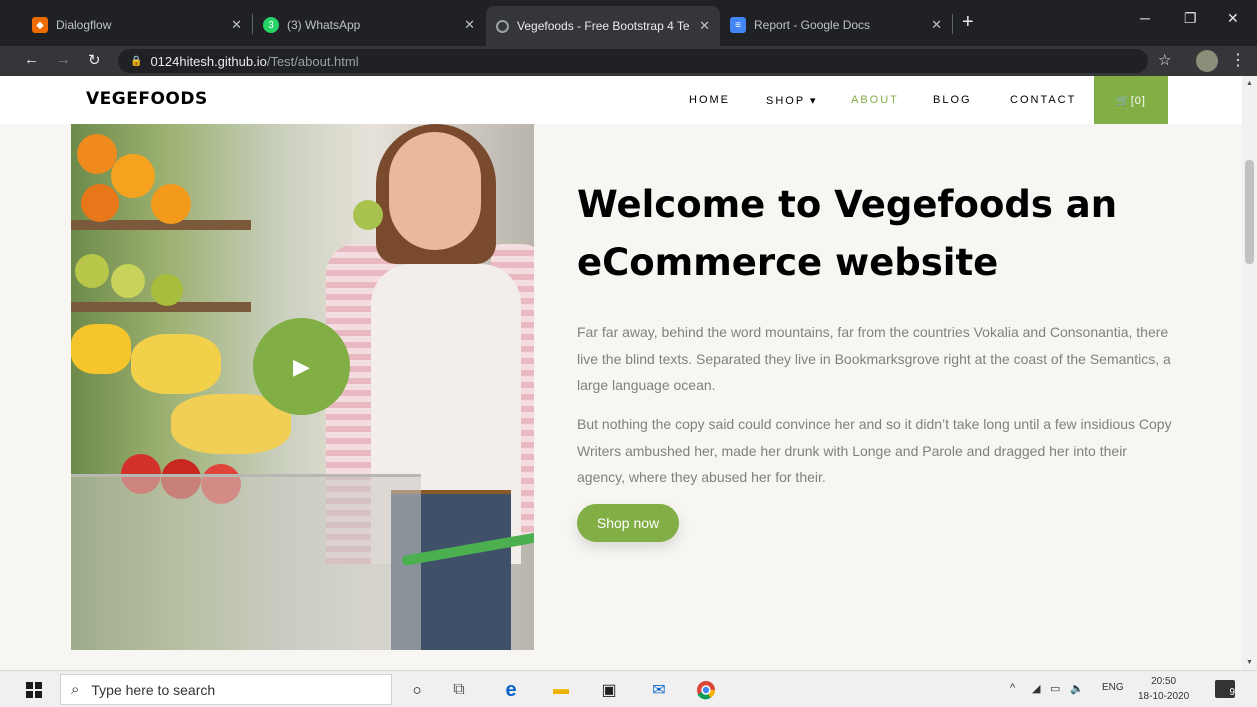  I want to click on file-explorer-icon: ▬, so click(561, 690).